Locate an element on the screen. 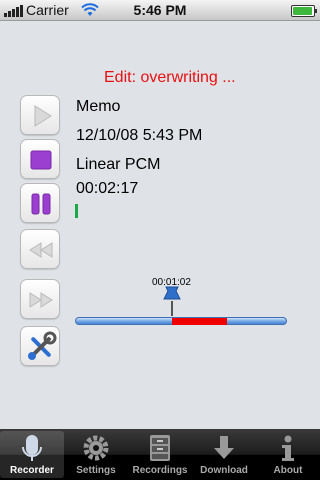 The image size is (320, 480). tab-label: Recordings is located at coordinates (160, 470).